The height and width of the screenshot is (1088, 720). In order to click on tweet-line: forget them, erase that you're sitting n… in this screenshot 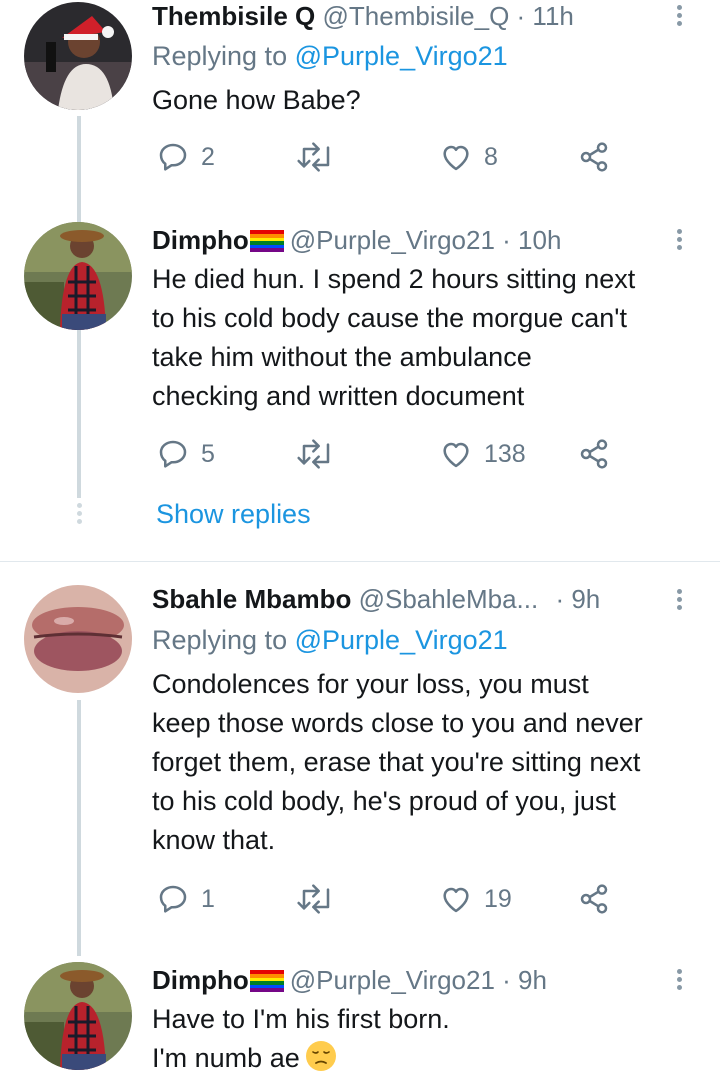, I will do `click(396, 762)`.